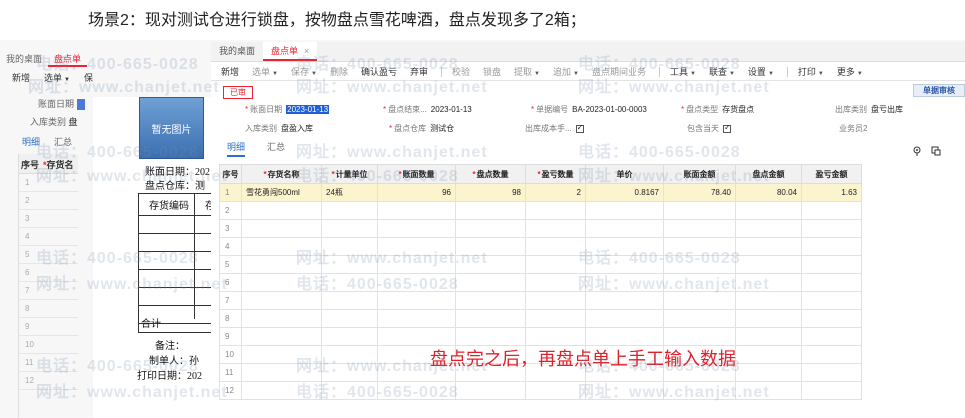 This screenshot has height=418, width=965. What do you see at coordinates (24, 59) in the screenshot?
I see `bg-tab-desktop: 我的桌面` at bounding box center [24, 59].